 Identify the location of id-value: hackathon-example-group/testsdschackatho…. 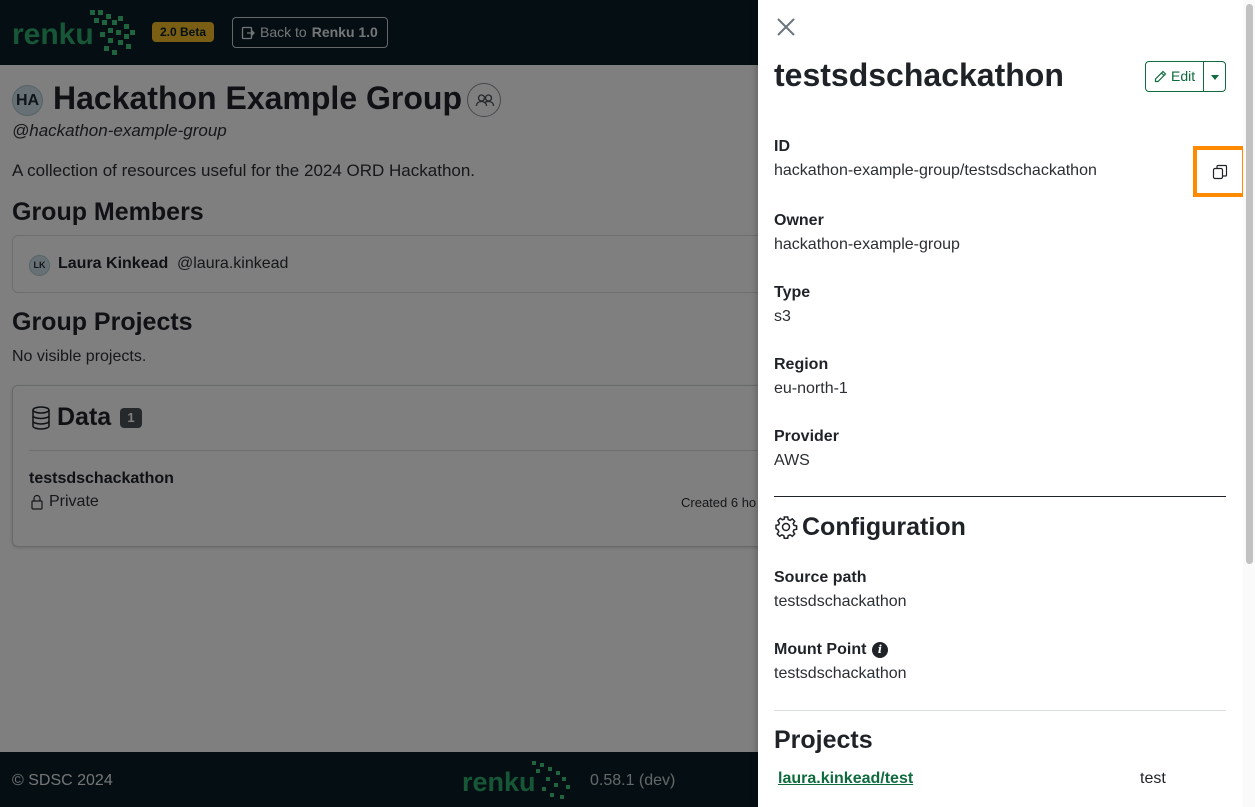
(935, 170).